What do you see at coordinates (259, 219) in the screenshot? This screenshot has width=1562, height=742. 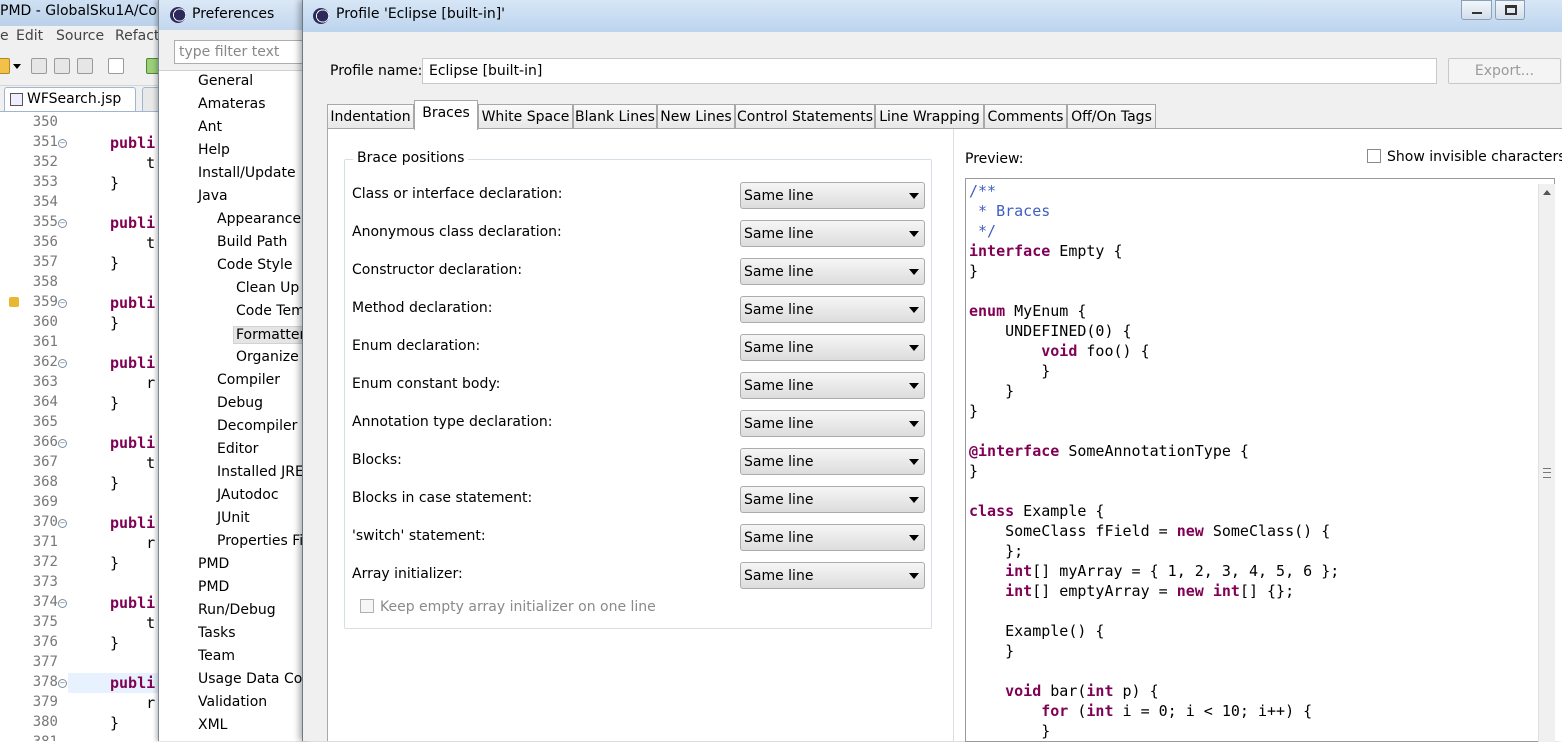 I see `tree-item: Appearance` at bounding box center [259, 219].